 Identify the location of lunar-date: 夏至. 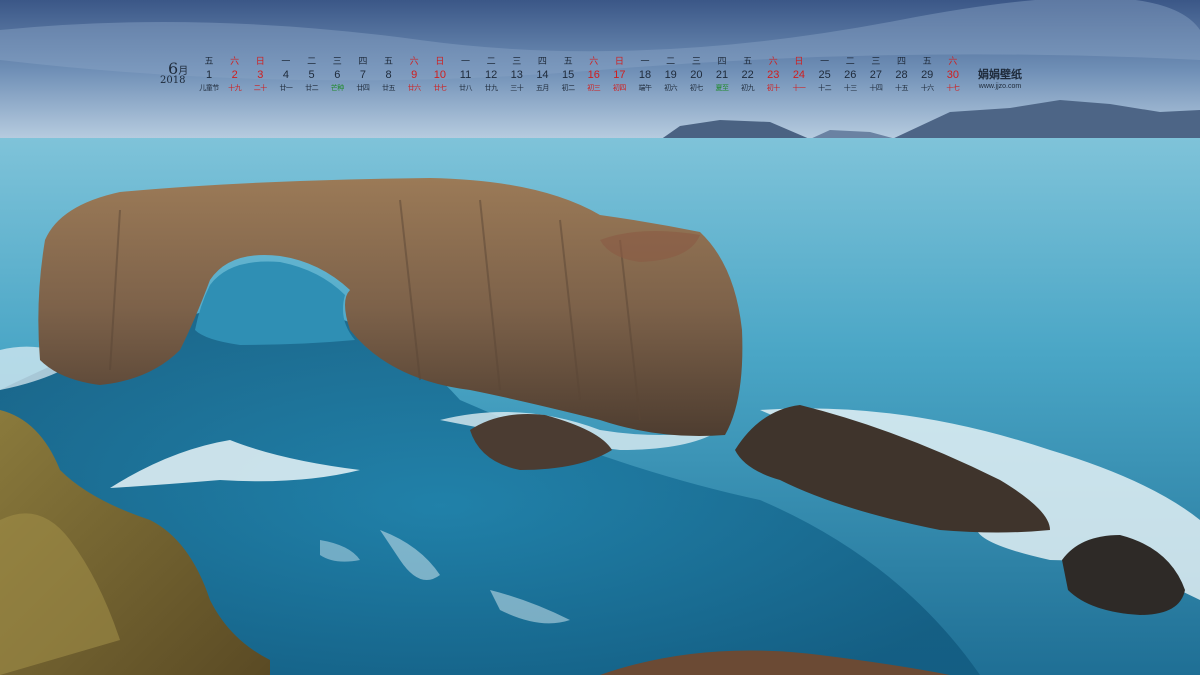
(722, 88).